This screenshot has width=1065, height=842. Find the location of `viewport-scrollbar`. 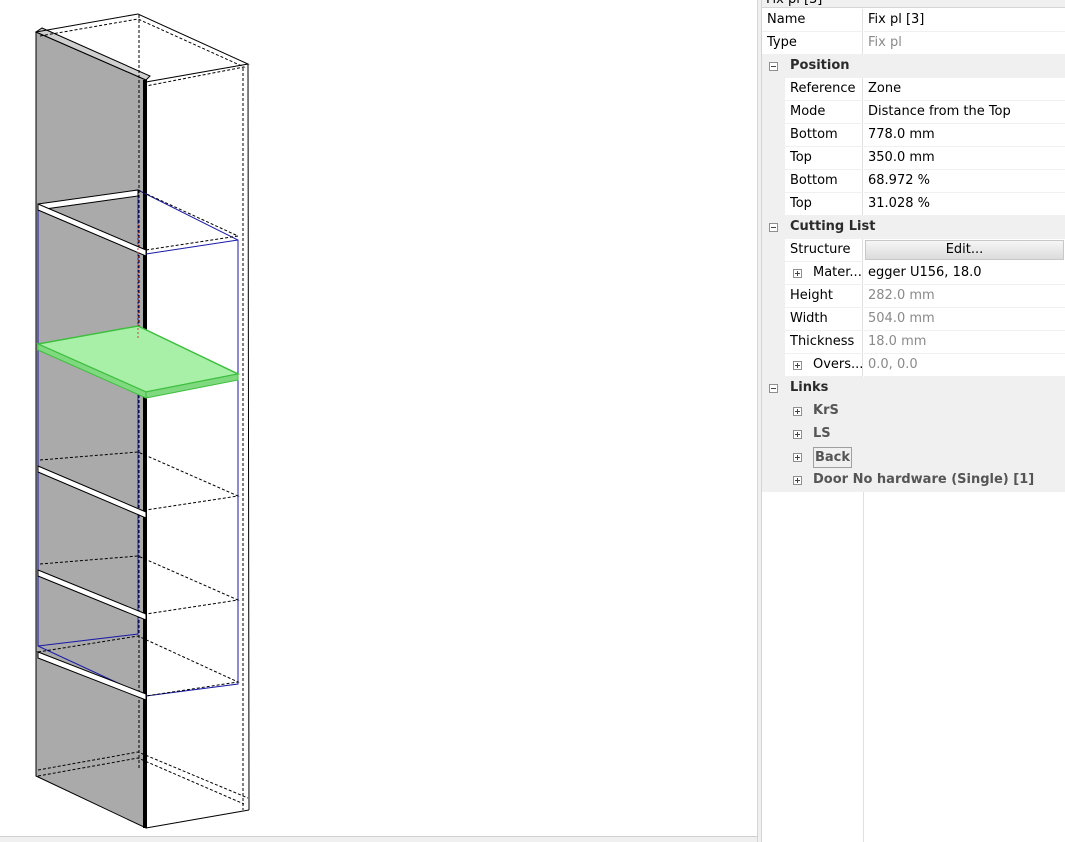

viewport-scrollbar is located at coordinates (378, 839).